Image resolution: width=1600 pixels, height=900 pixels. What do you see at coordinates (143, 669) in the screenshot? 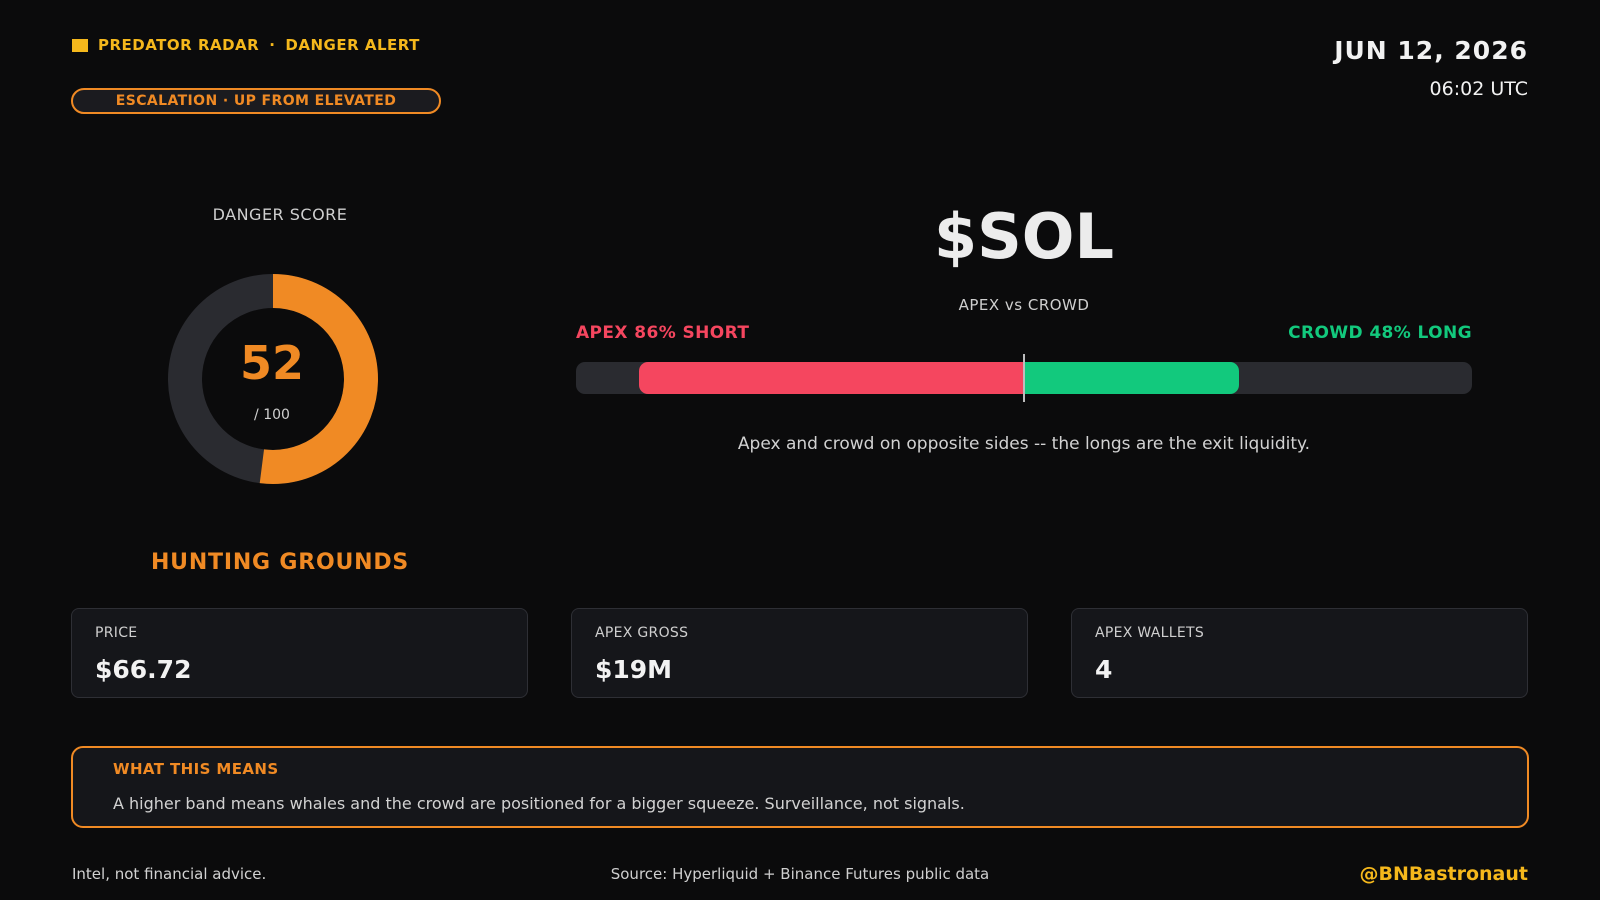
I see `price-value: $66.72` at bounding box center [143, 669].